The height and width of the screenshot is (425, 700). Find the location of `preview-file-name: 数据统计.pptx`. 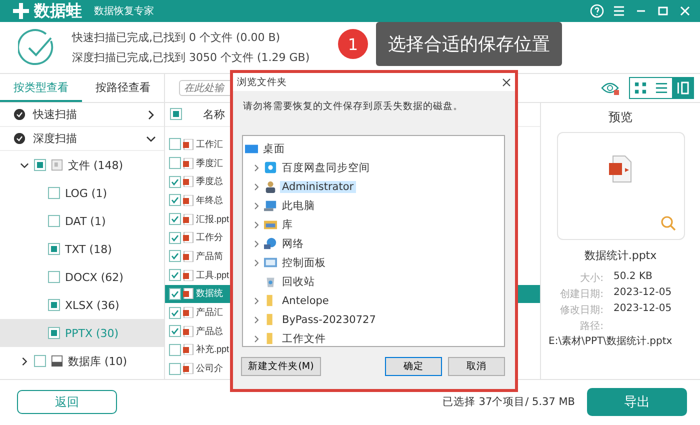

preview-file-name: 数据统计.pptx is located at coordinates (620, 255).